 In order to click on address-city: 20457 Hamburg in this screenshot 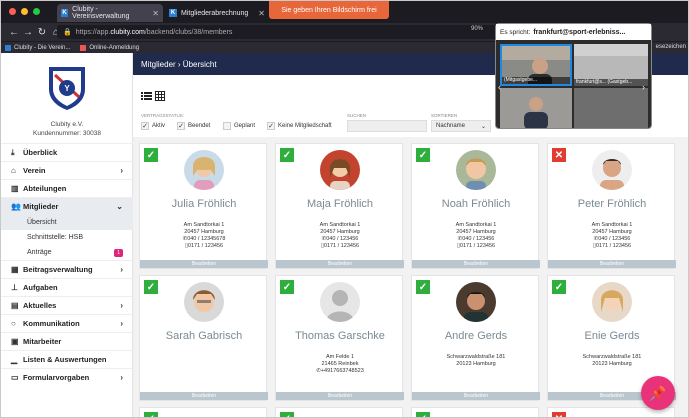, I will do `click(612, 232)`.